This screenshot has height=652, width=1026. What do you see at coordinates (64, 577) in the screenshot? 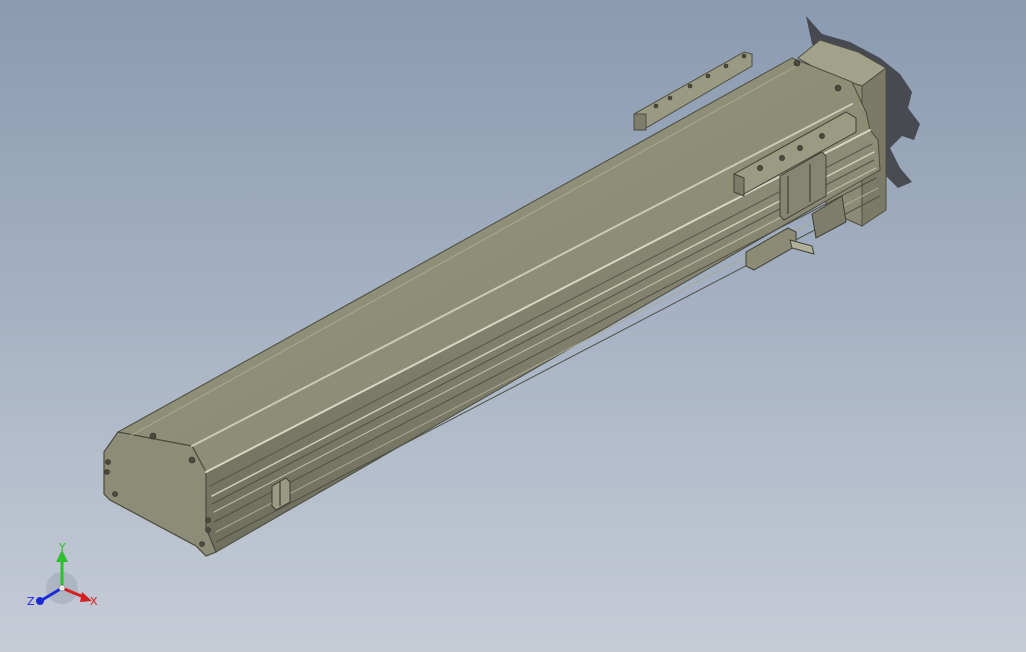
I see `triad-graphic` at bounding box center [64, 577].